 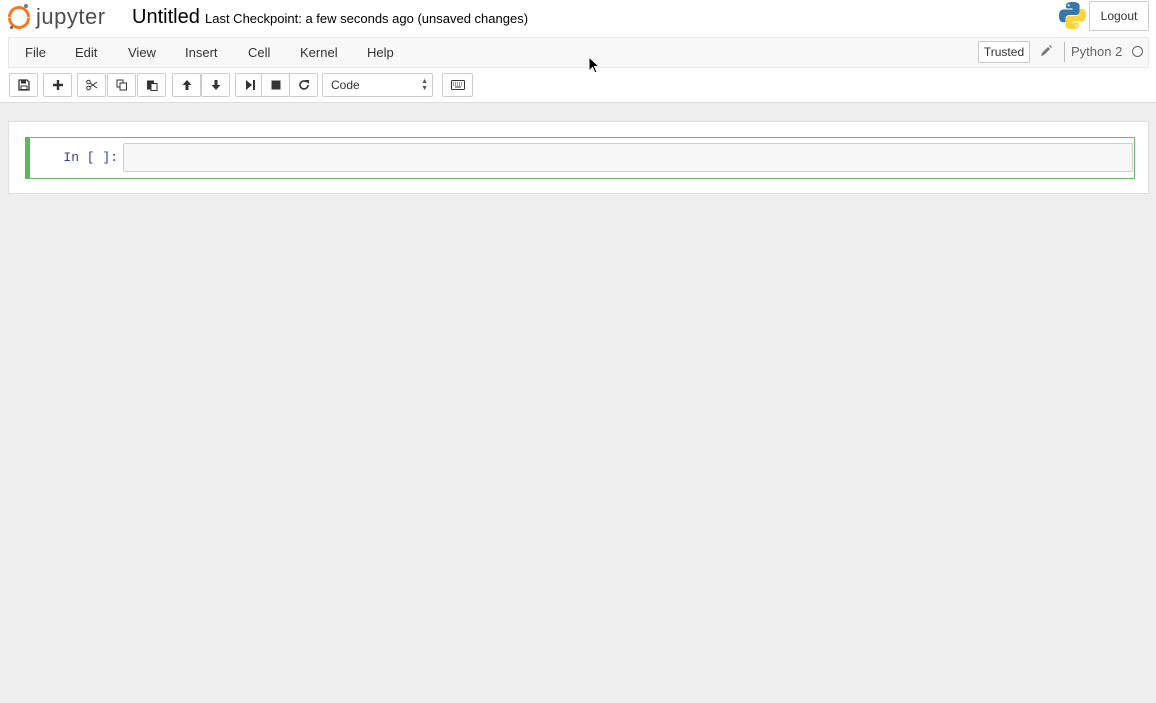 I want to click on restart-button, so click(x=303, y=85).